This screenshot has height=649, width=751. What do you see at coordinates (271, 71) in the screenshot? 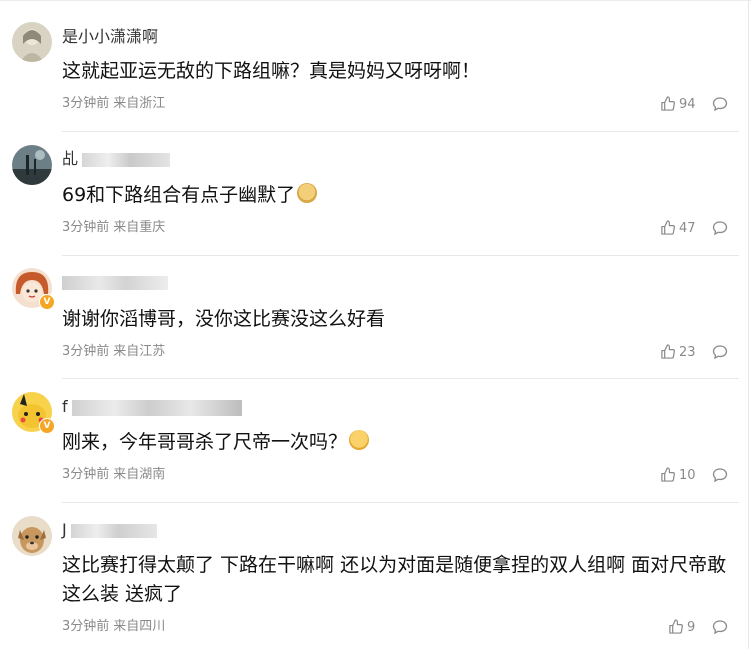
I see `comment-text: 这就起亚运无敌的下路组嘛？真是妈妈又呀呀啊！` at bounding box center [271, 71].